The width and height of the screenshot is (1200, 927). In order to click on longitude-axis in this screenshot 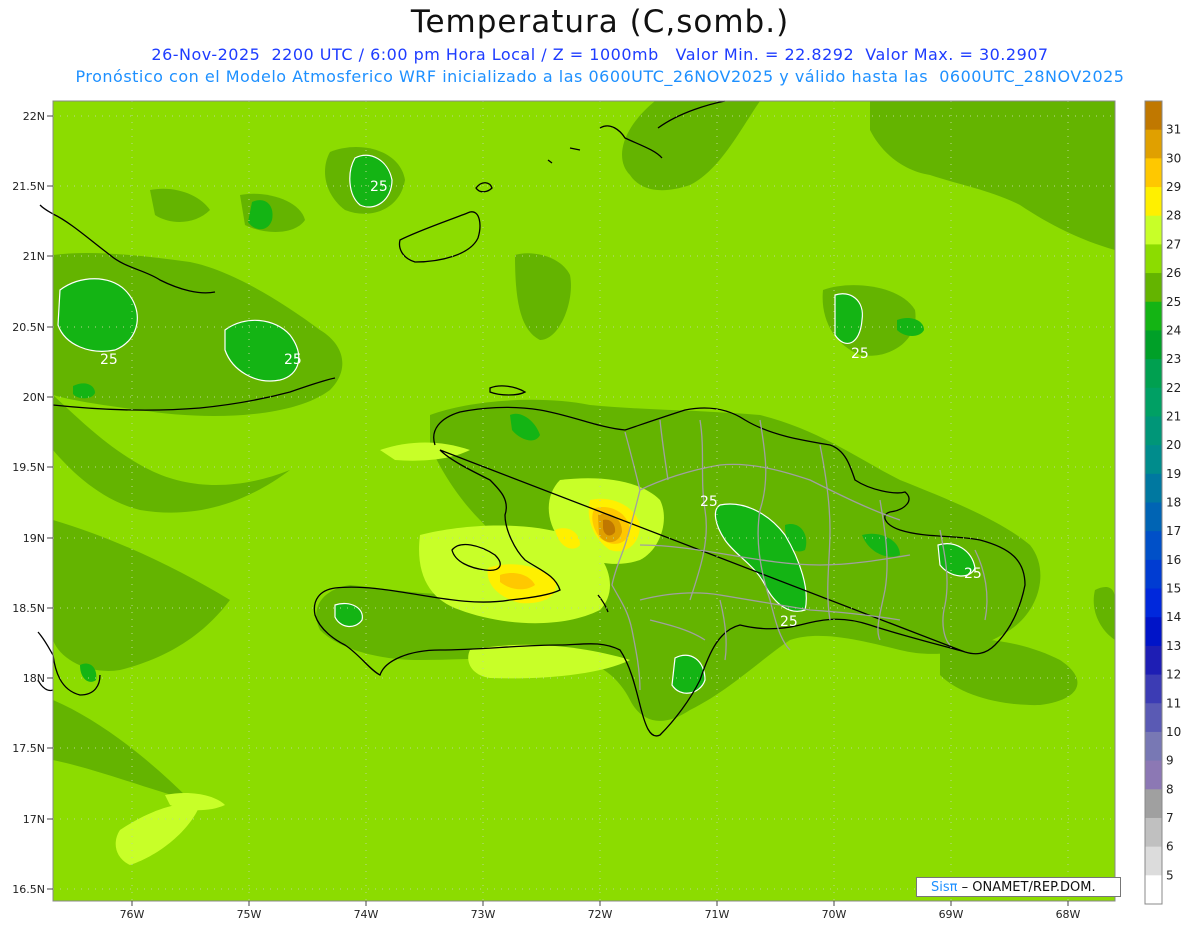, I will do `click(600, 903)`.